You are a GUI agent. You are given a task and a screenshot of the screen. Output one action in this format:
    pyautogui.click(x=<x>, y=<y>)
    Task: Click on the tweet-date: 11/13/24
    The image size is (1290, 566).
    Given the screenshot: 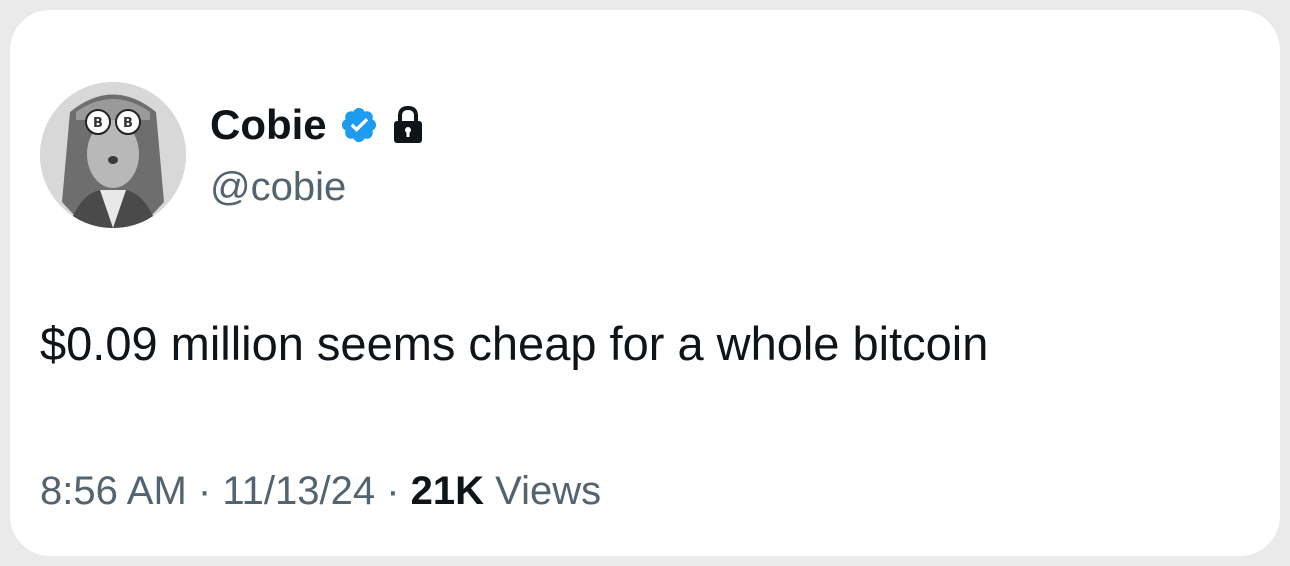 What is the action you would take?
    pyautogui.click(x=298, y=491)
    